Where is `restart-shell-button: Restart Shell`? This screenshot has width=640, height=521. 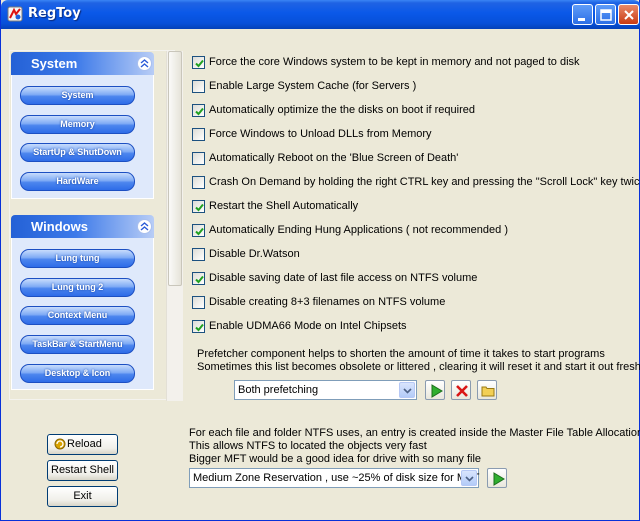
restart-shell-button: Restart Shell is located at coordinates (82, 470).